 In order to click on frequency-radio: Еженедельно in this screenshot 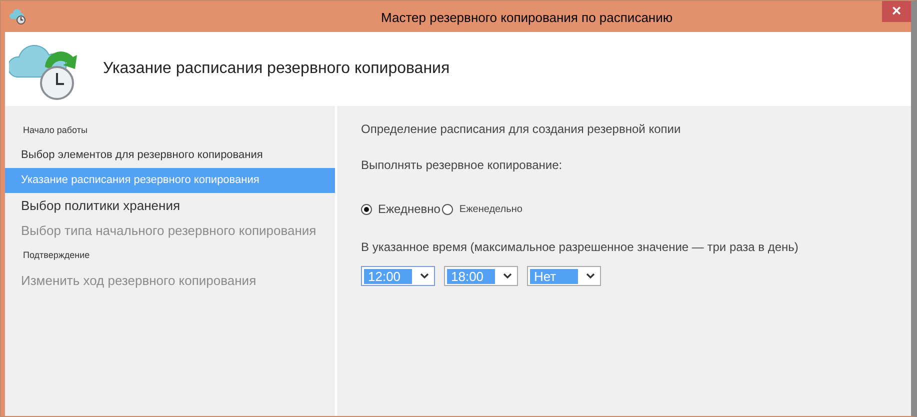, I will do `click(482, 209)`.